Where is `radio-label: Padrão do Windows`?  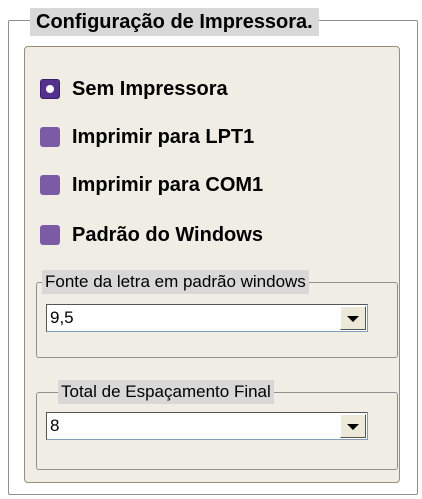 radio-label: Padrão do Windows is located at coordinates (167, 234).